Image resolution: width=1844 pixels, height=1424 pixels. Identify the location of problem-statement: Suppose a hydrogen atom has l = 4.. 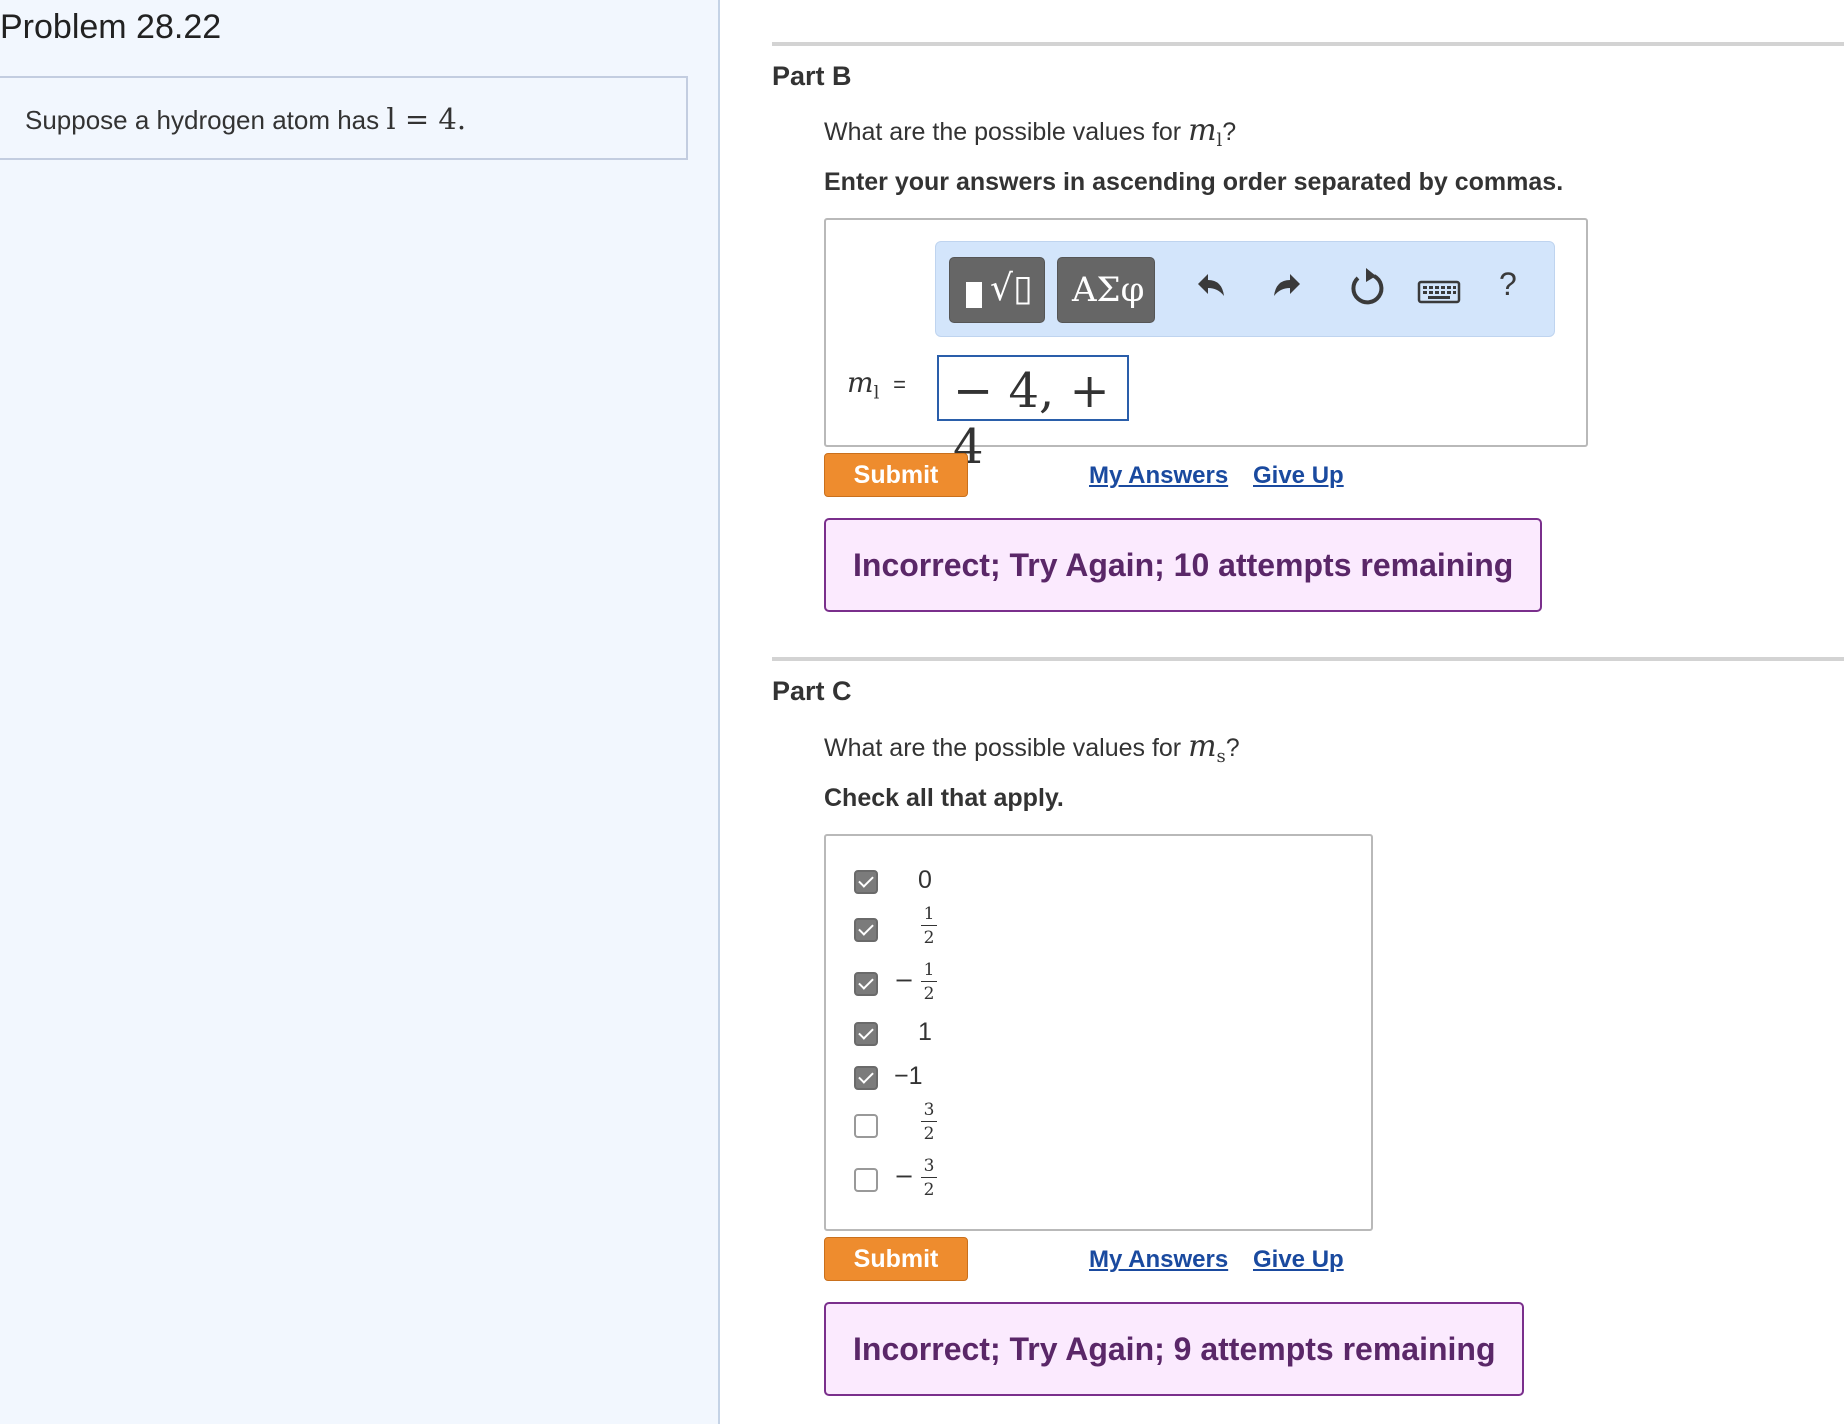
(245, 119).